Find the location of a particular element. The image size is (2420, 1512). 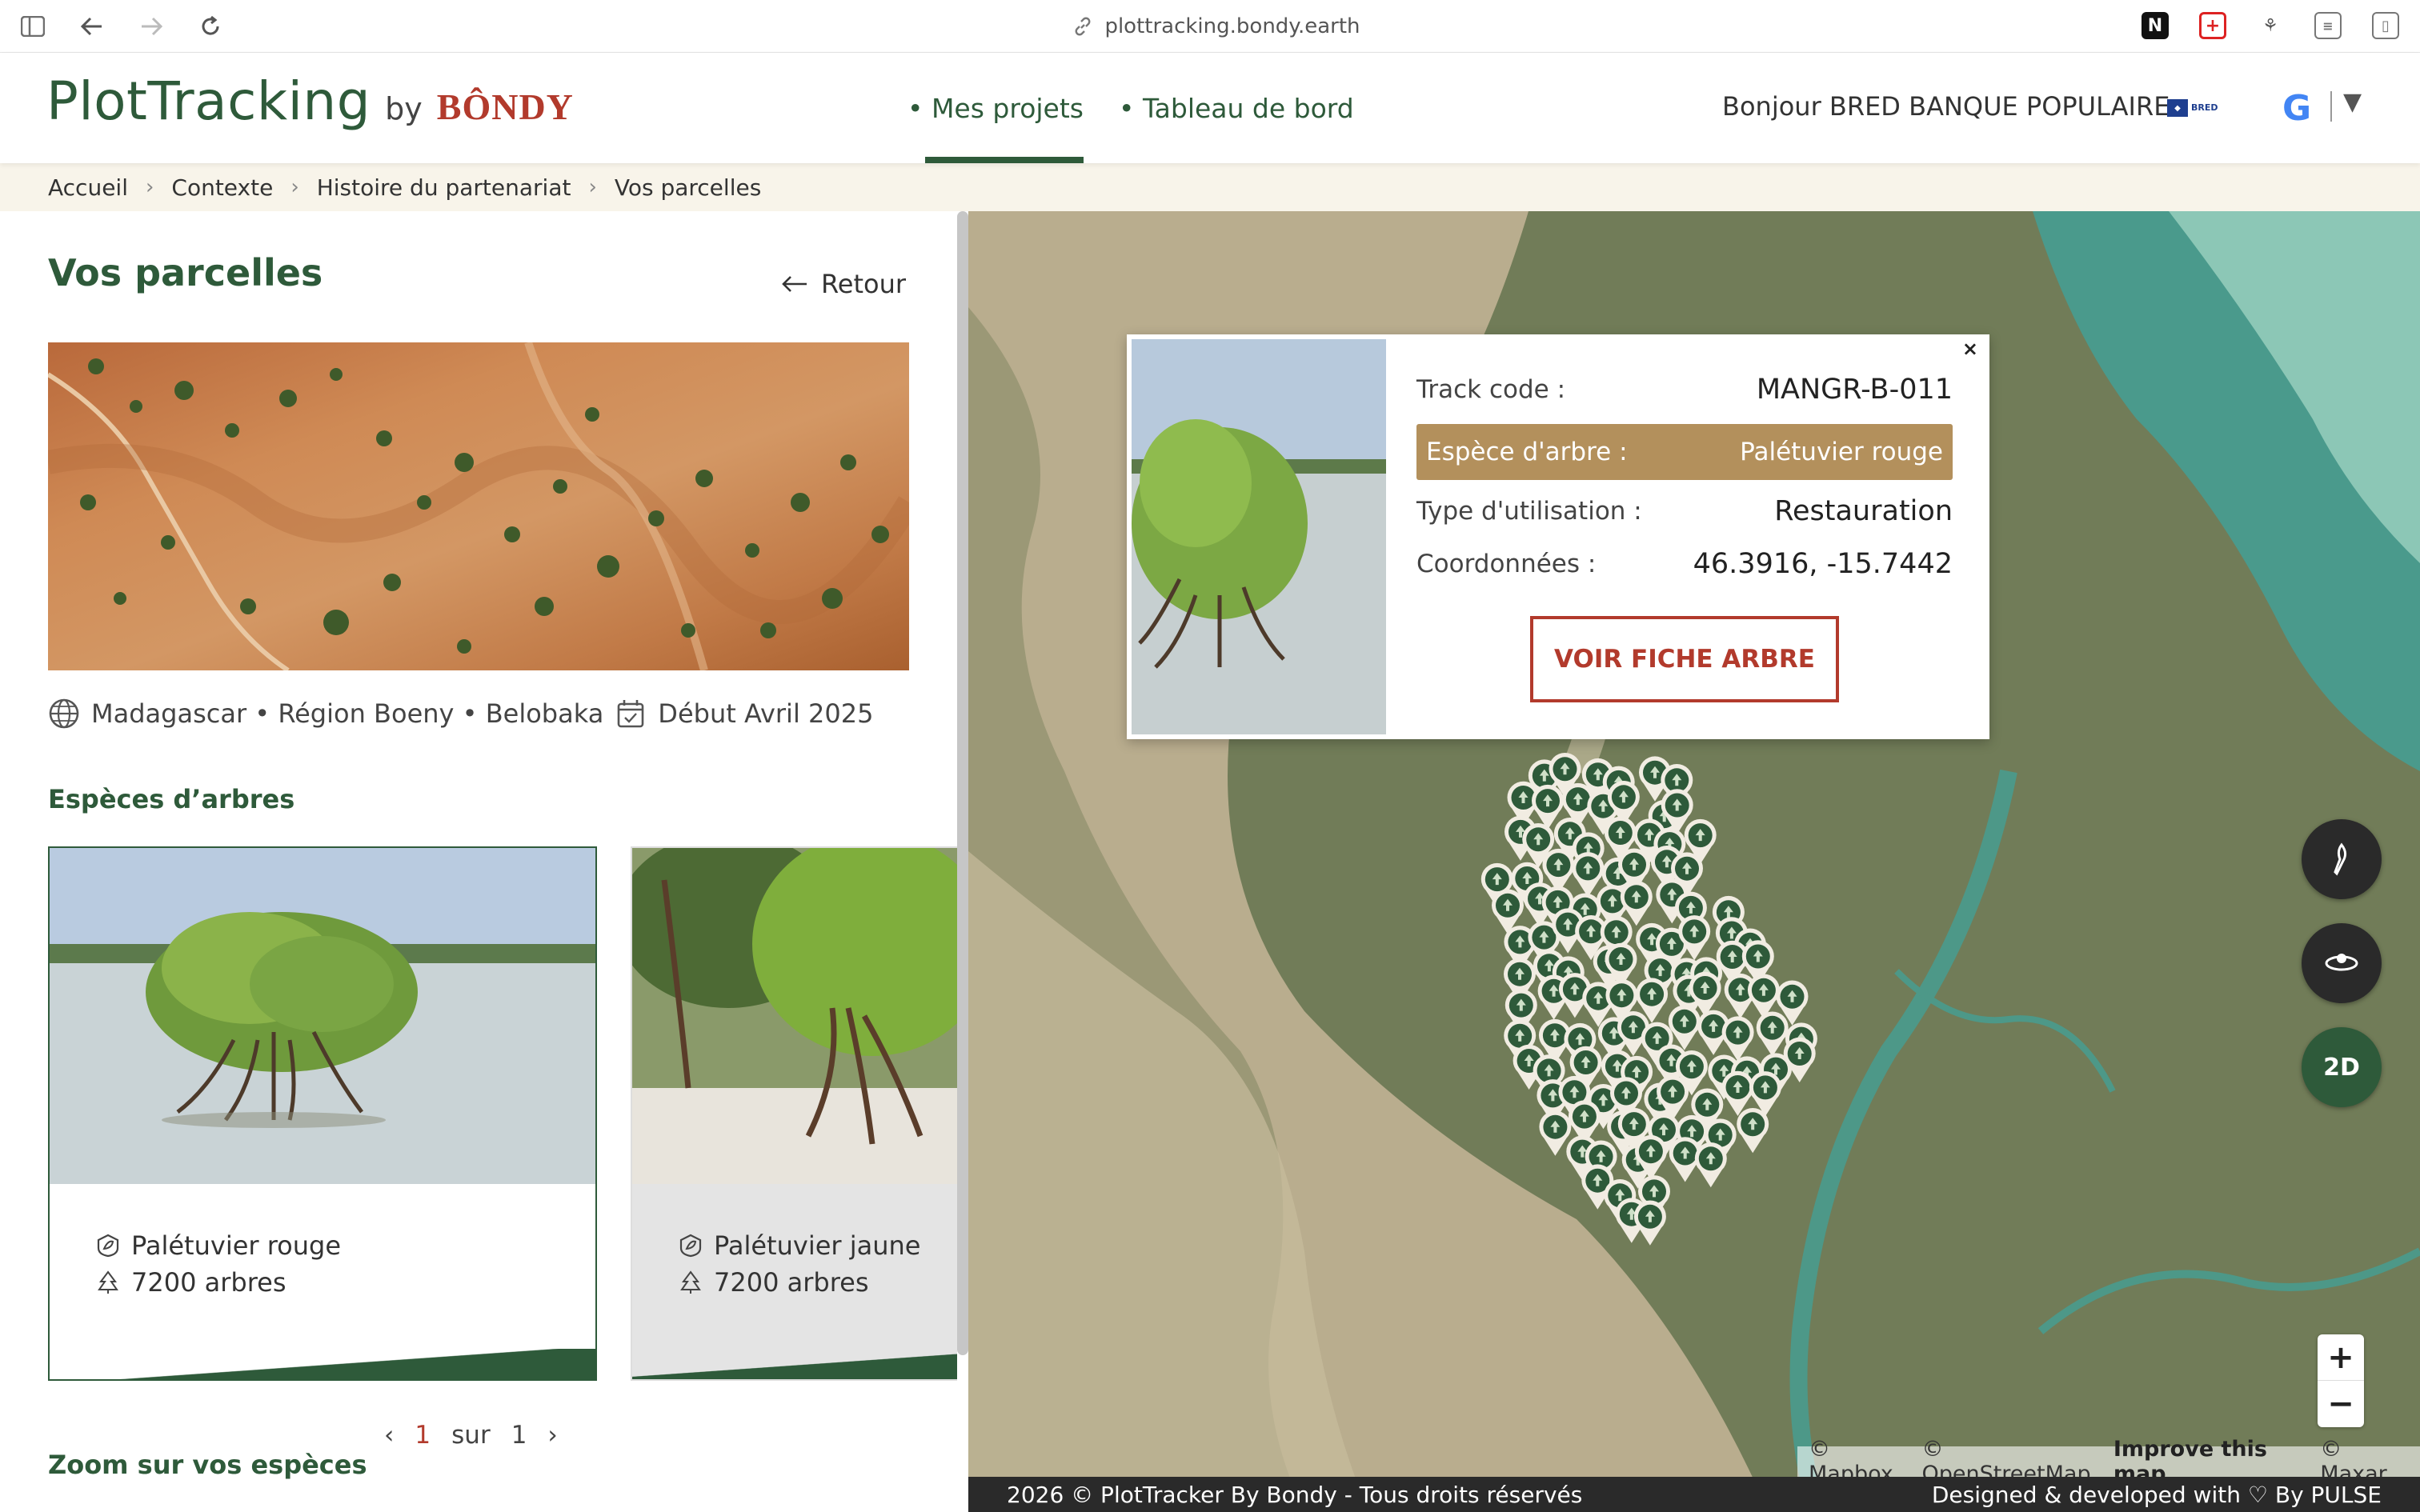

credits-text: Designed & developed with ♡ By PULSE is located at coordinates (2156, 1494).